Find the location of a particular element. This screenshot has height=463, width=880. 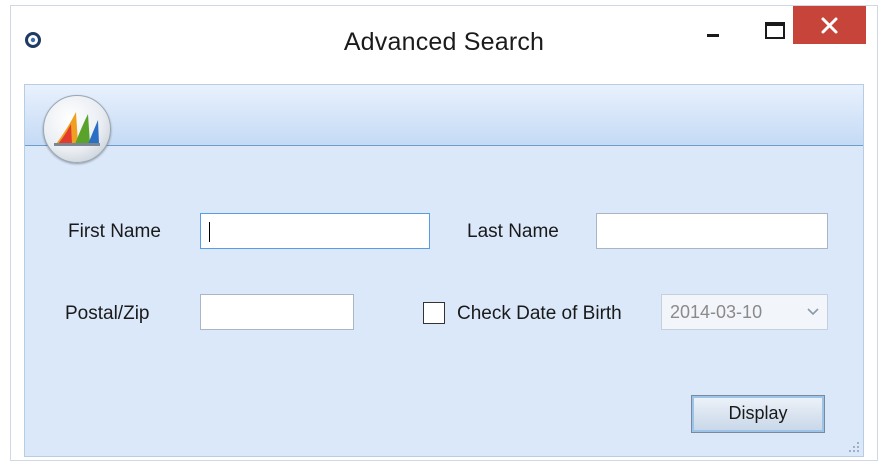

last-name-label: Last Name is located at coordinates (513, 231).